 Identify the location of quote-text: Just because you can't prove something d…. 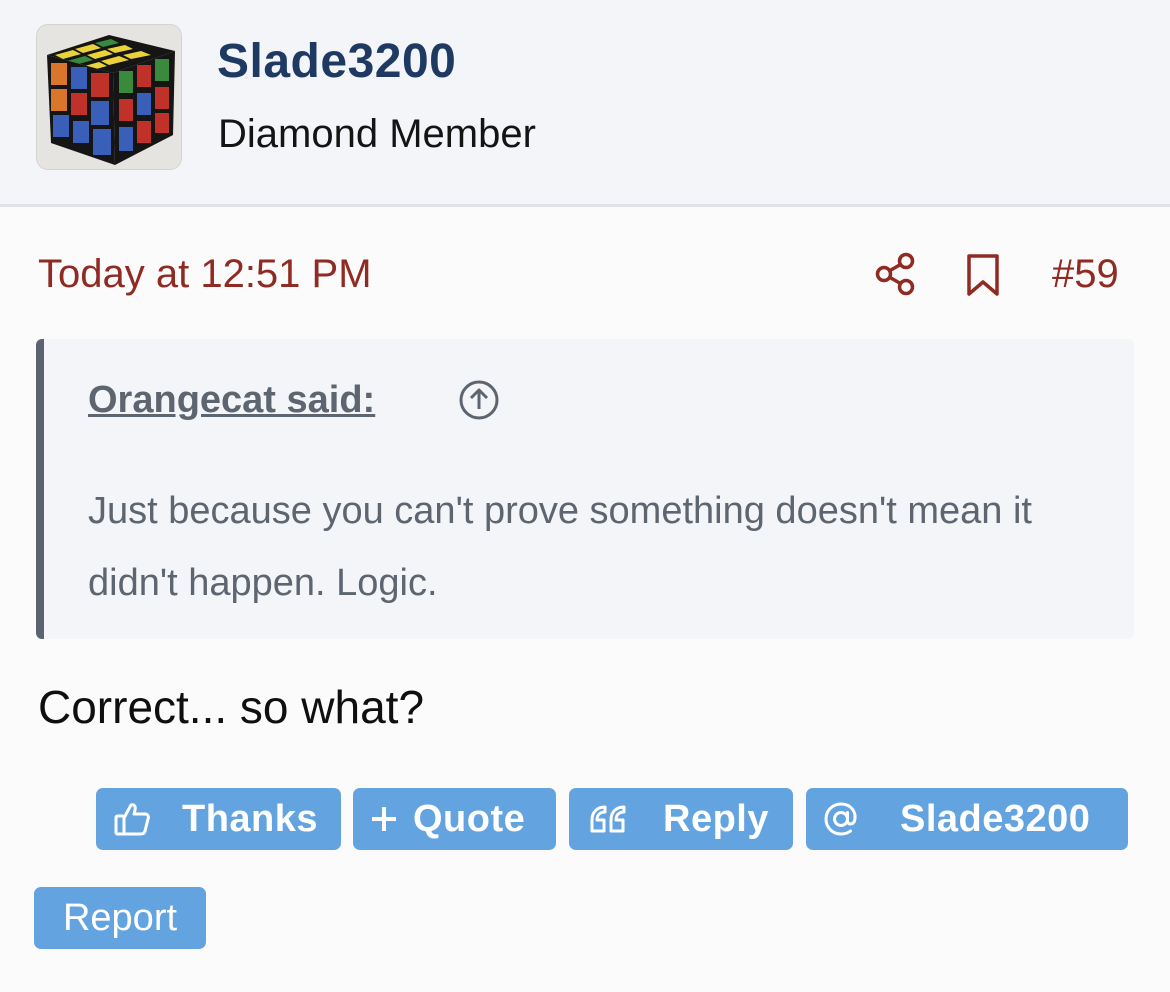
(560, 547).